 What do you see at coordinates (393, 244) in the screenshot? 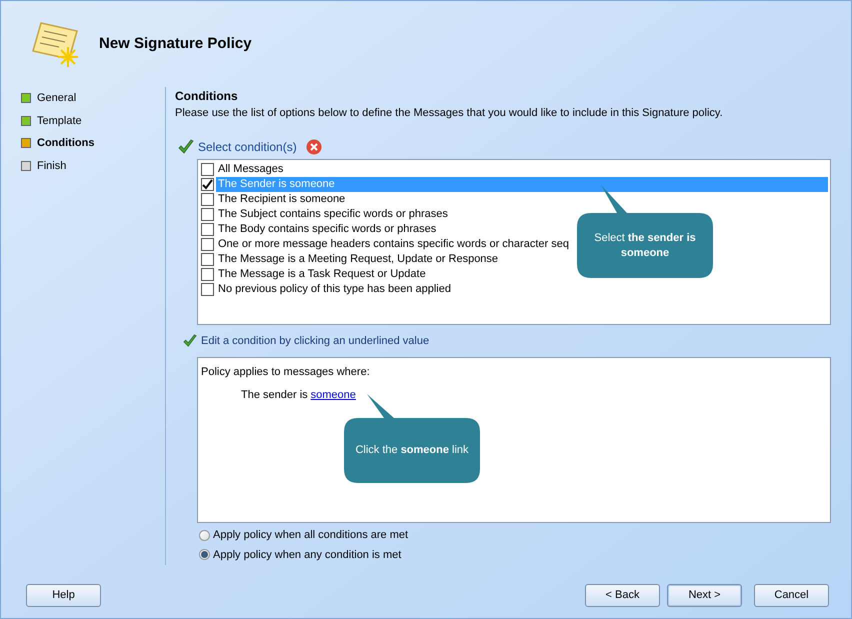
I see `condition-item: One or more message headers contains specific words or character seq` at bounding box center [393, 244].